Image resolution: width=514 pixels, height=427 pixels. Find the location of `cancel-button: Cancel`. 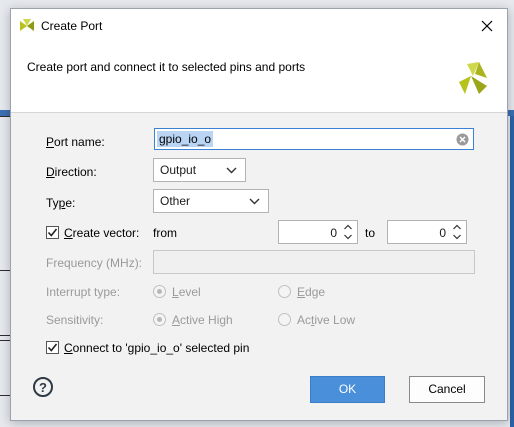

cancel-button: Cancel is located at coordinates (447, 389).